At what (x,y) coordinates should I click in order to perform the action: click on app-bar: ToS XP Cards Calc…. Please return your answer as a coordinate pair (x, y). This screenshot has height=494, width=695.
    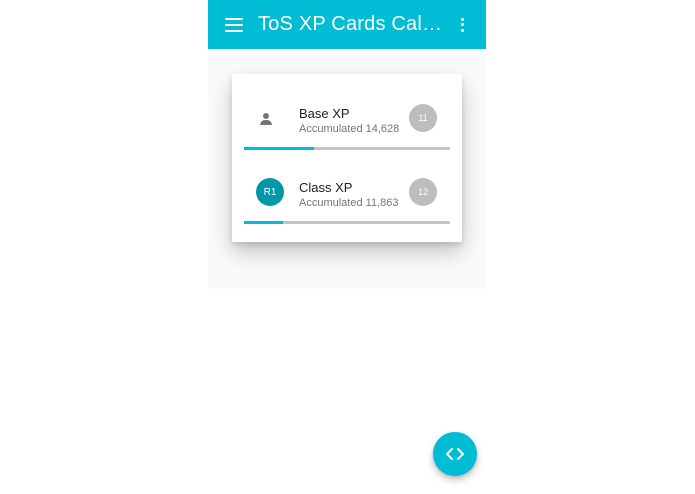
    Looking at the image, I should click on (347, 24).